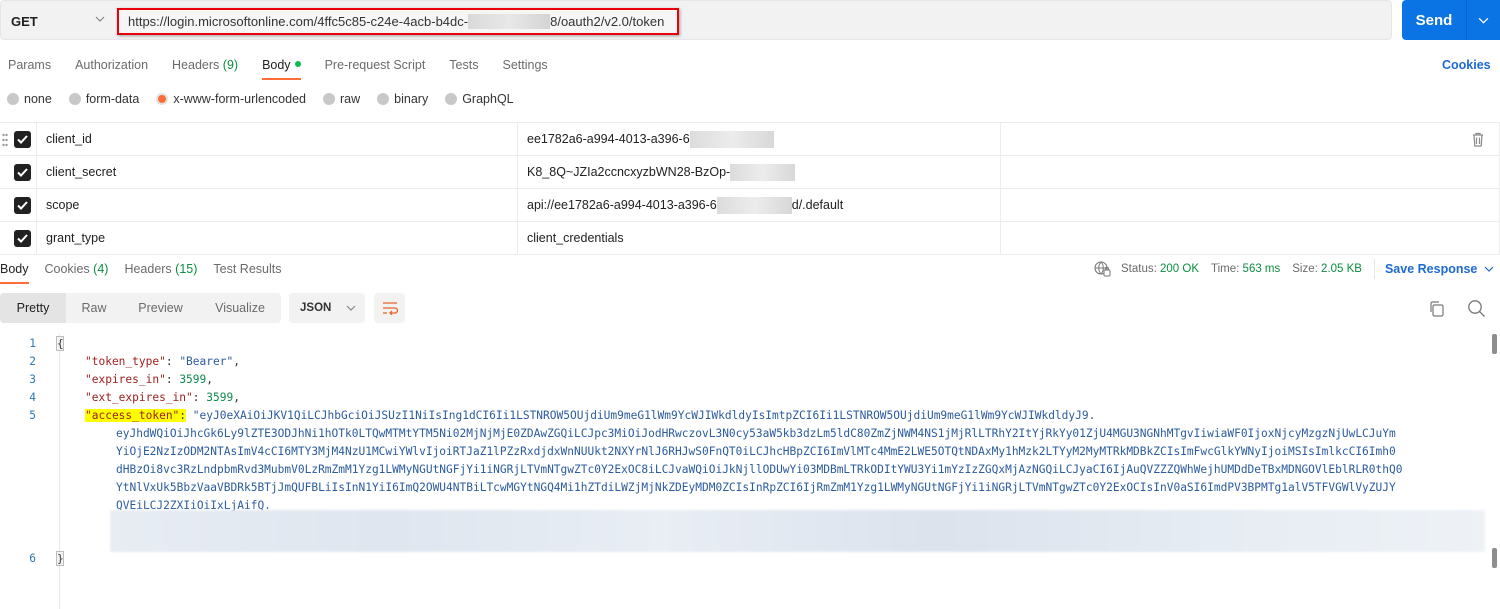 This screenshot has width=1500, height=609. I want to click on radio-form-data: form-data, so click(103, 99).